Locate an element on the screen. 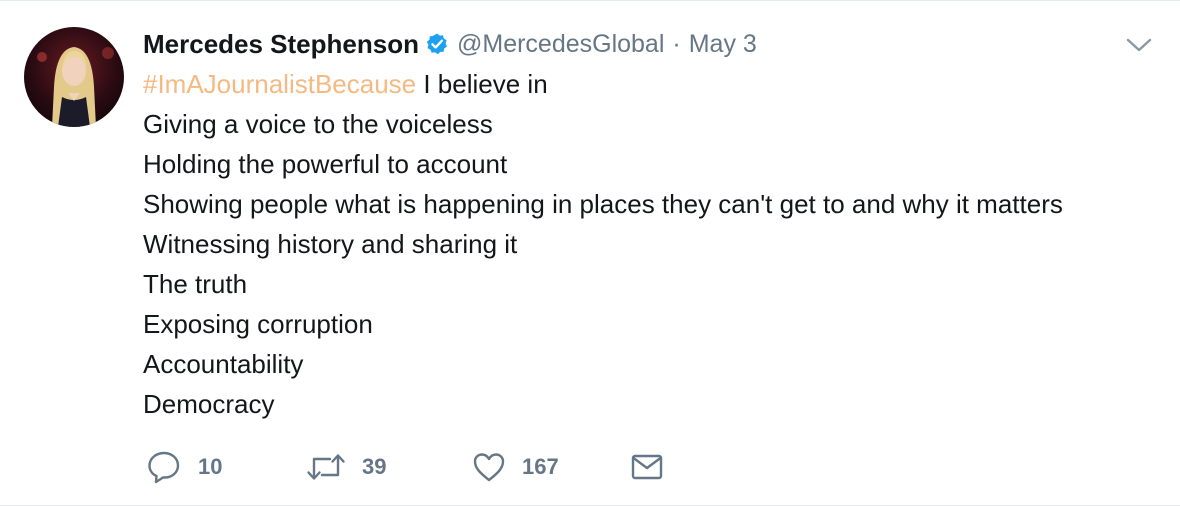 This screenshot has height=506, width=1180. direct-message-button is located at coordinates (647, 467).